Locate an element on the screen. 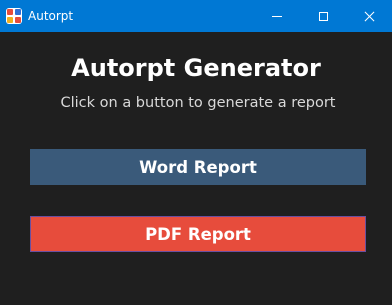  maximize-icon is located at coordinates (323, 16).